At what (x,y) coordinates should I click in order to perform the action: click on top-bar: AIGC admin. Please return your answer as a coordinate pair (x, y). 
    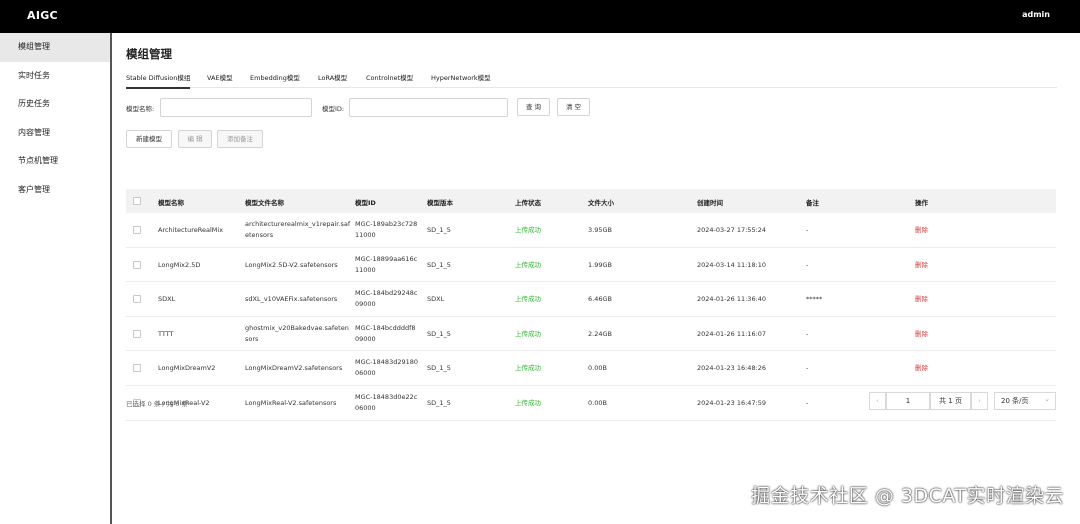
    Looking at the image, I should click on (540, 16).